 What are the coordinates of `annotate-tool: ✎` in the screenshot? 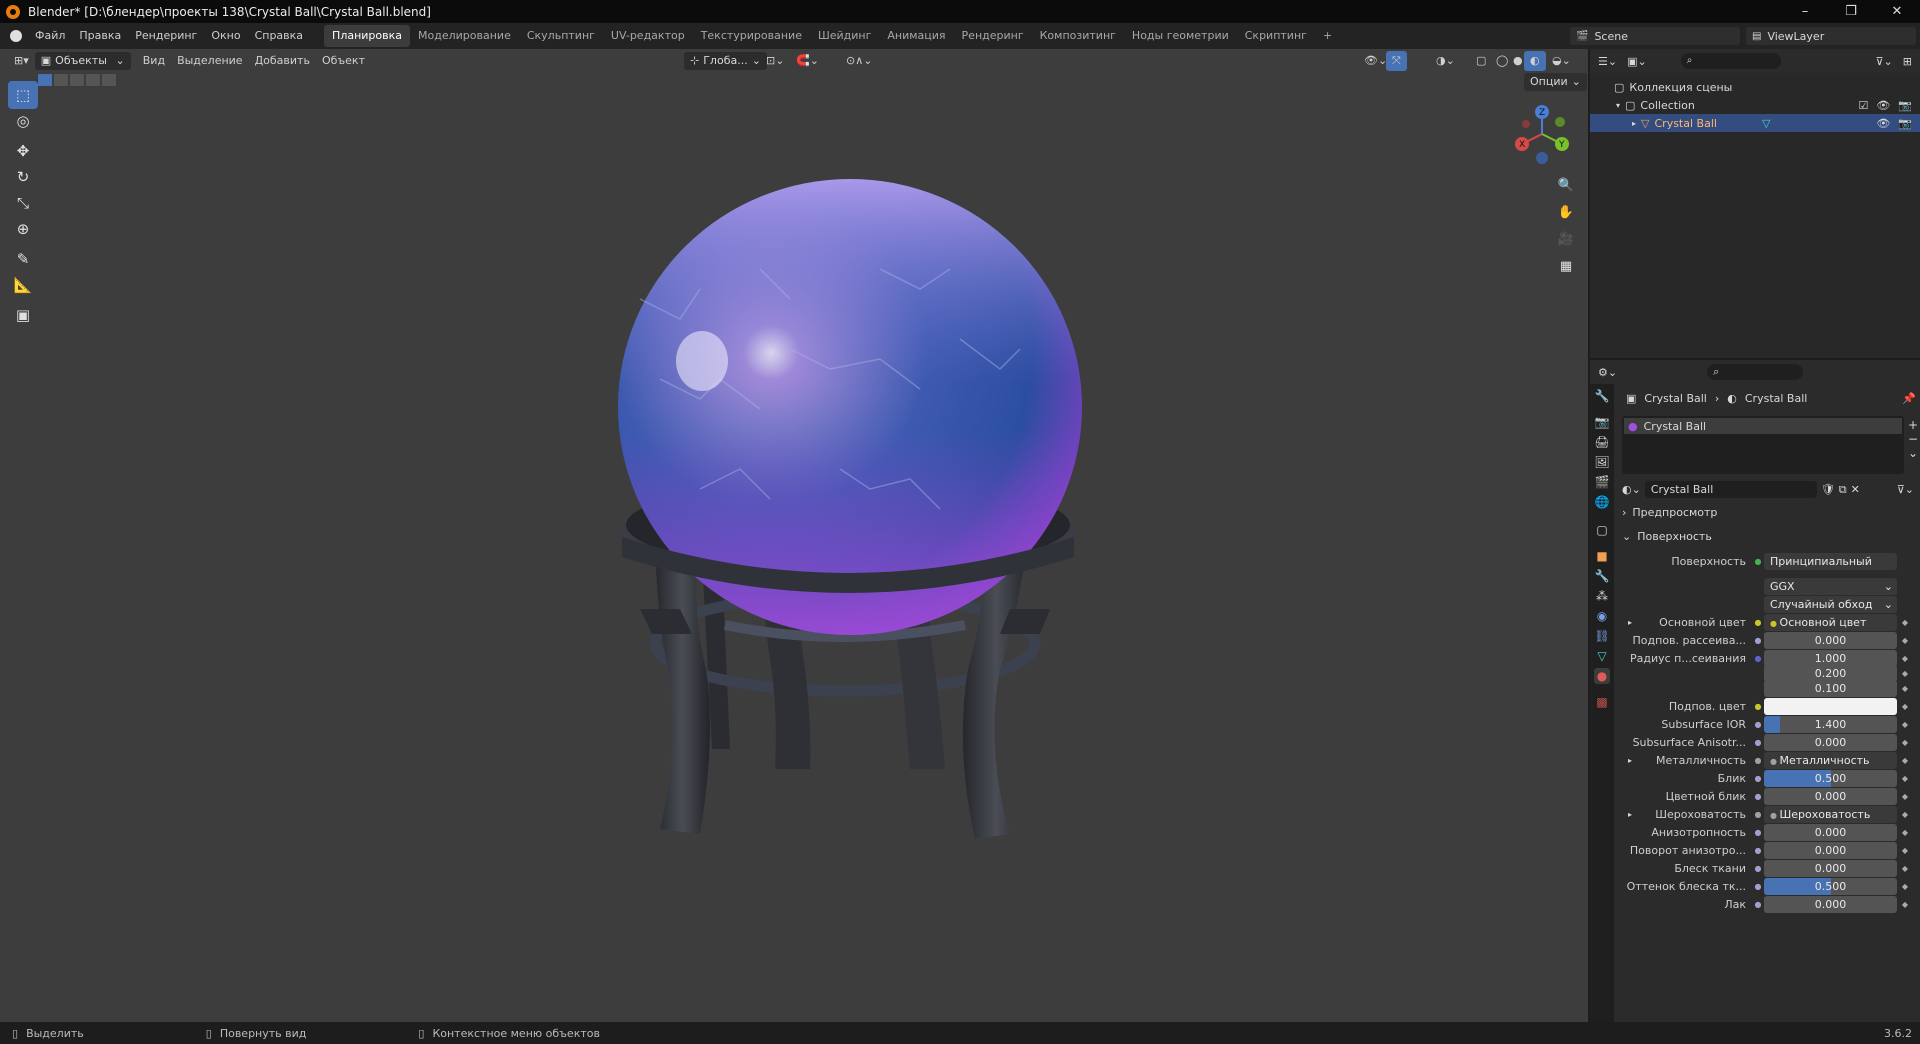 It's located at (23, 259).